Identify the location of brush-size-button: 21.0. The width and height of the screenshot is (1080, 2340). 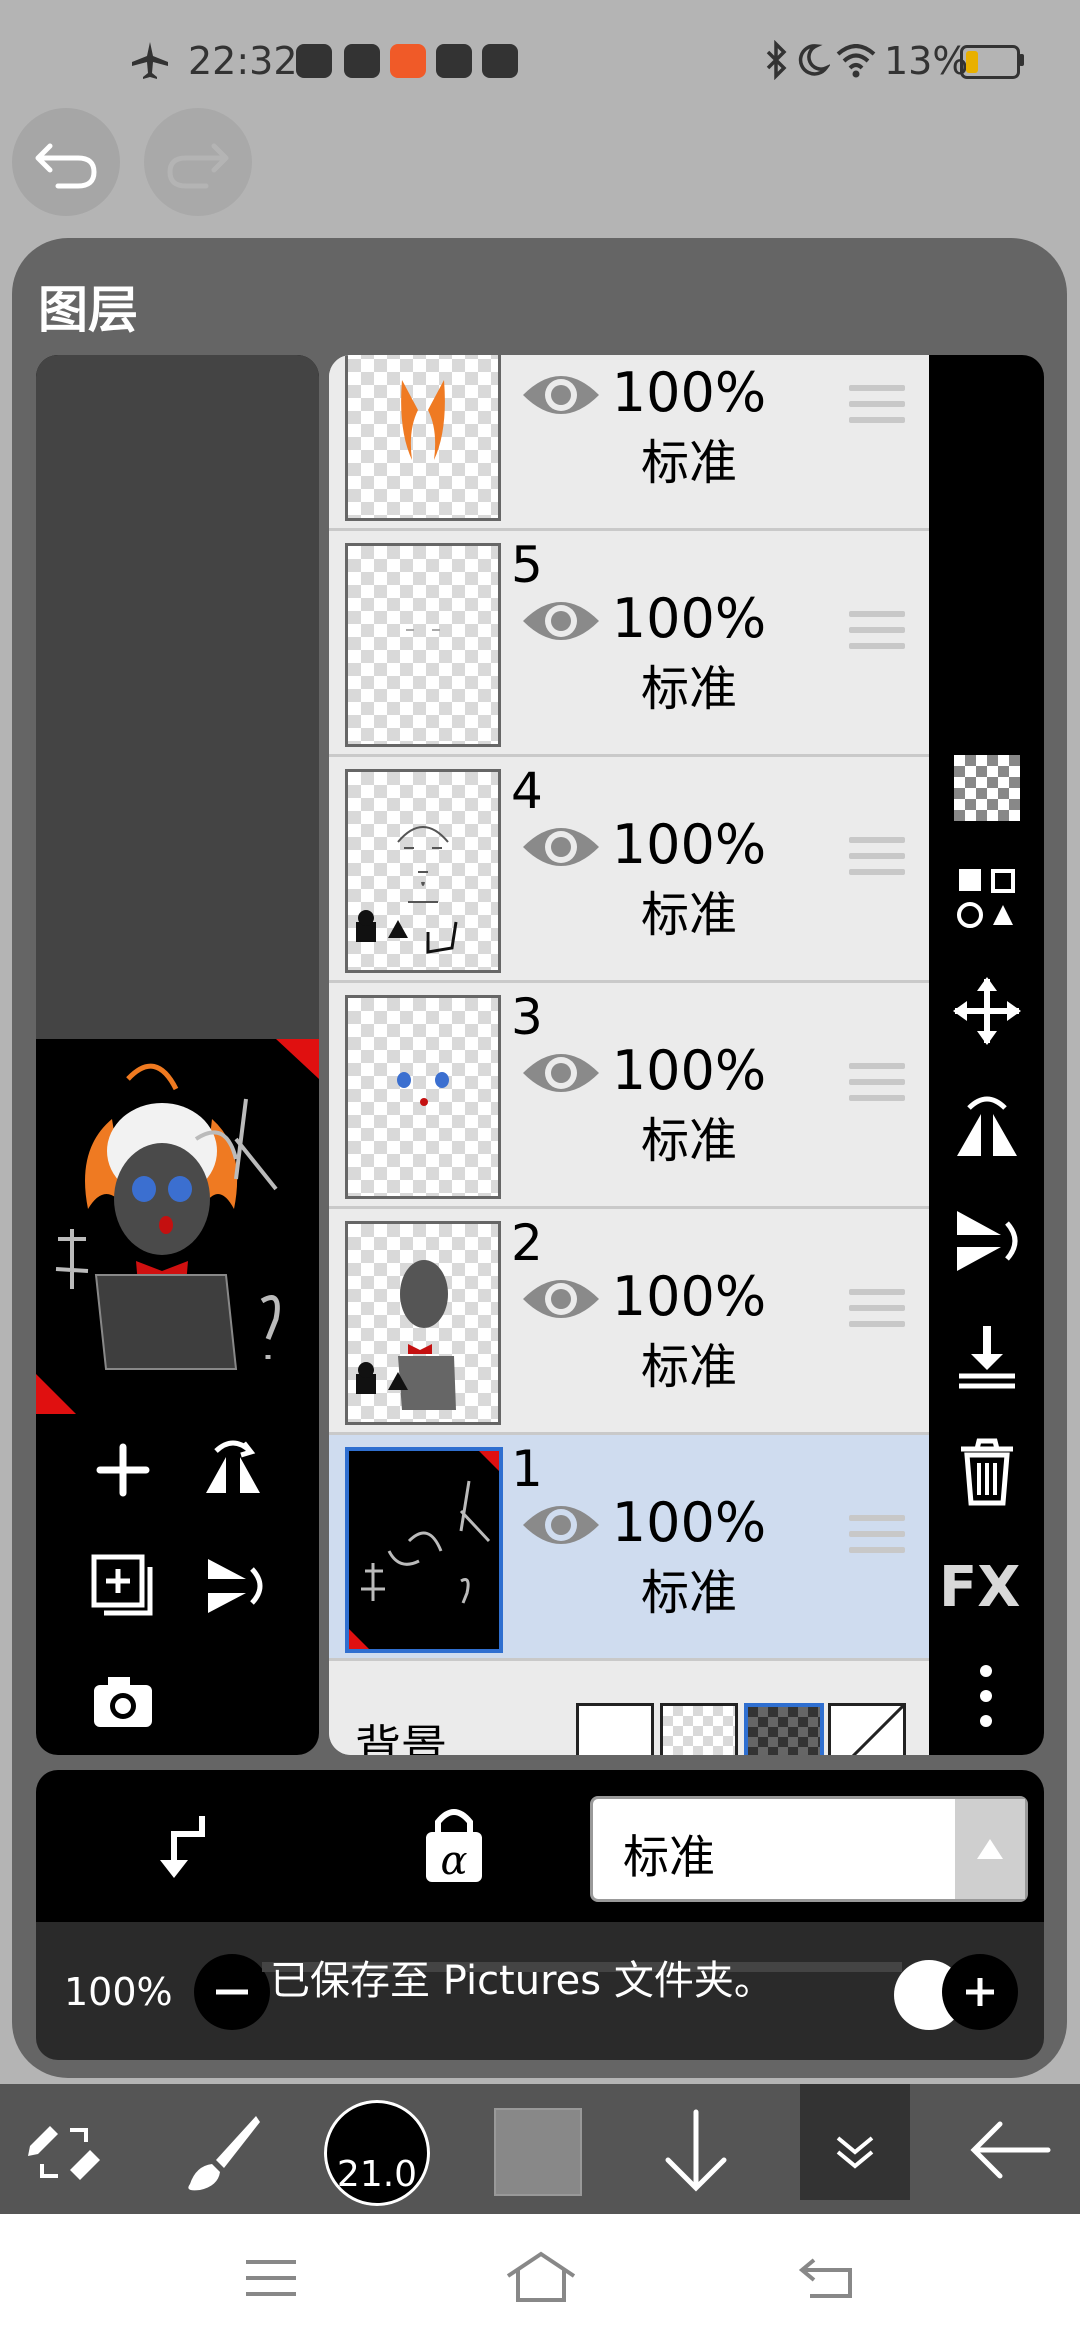
(377, 2153).